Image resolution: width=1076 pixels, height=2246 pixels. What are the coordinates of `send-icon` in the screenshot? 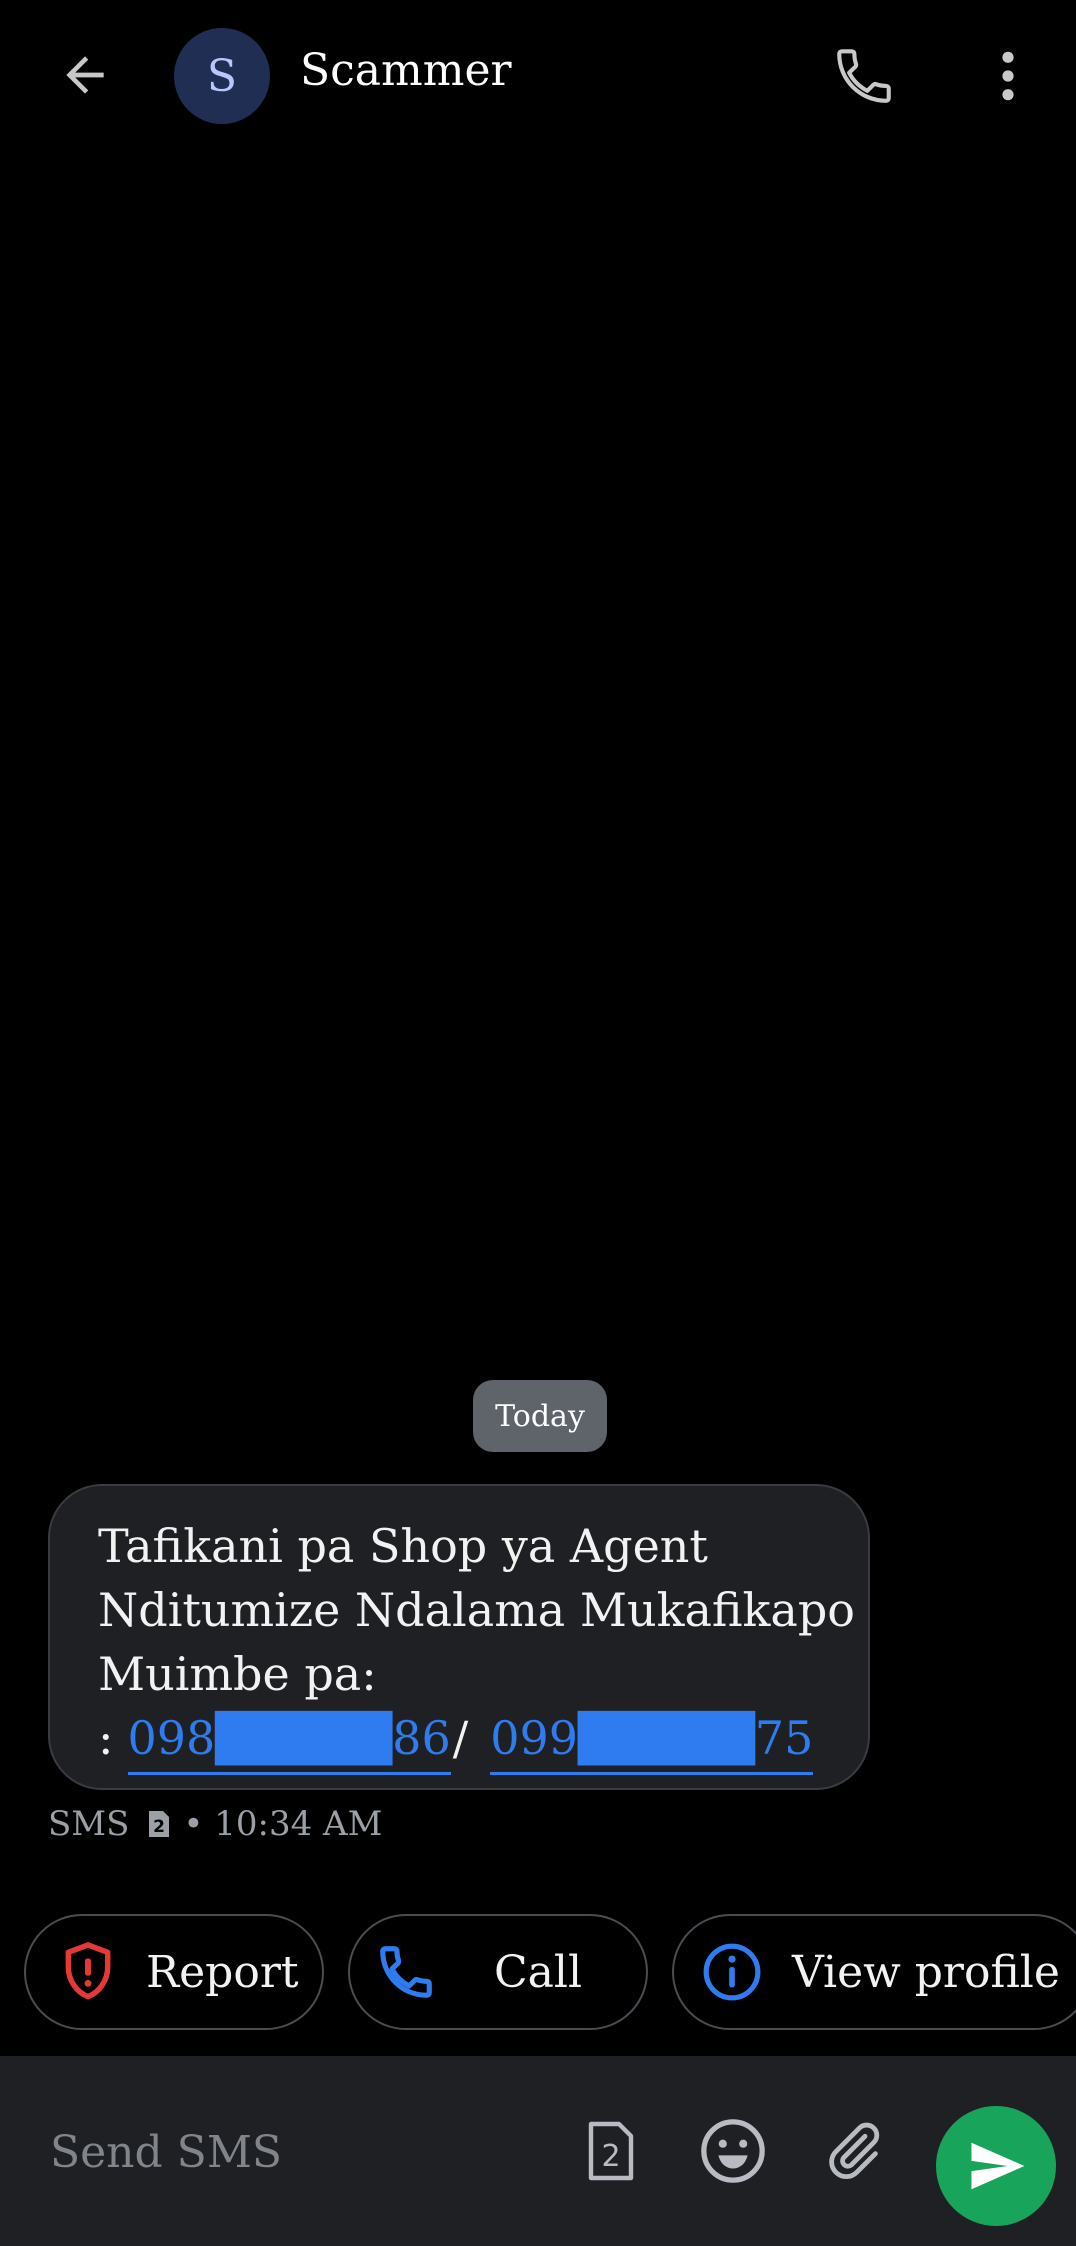 It's located at (998, 2166).